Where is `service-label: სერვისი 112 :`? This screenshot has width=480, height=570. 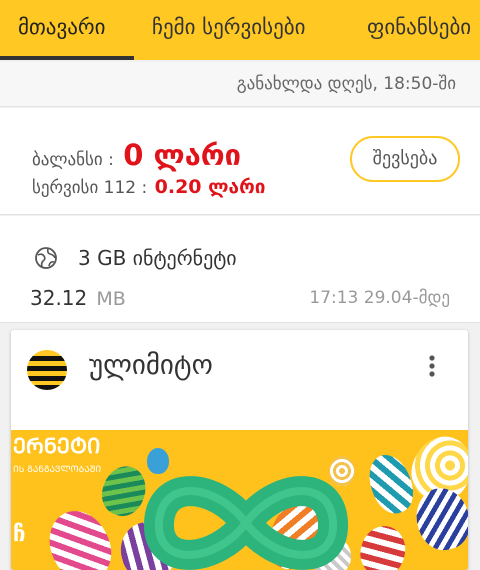 service-label: სერვისი 112 : is located at coordinates (90, 188).